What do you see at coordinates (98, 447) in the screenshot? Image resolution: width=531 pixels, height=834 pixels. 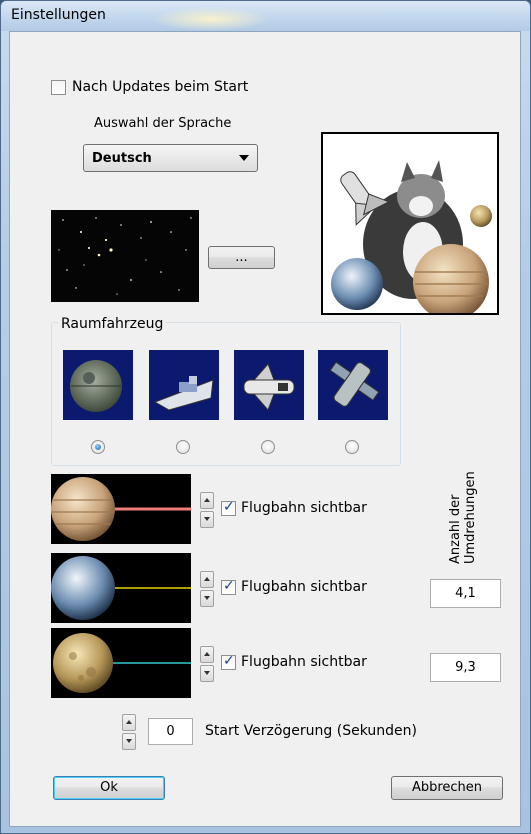 I see `spacecraft-radio-death-star` at bounding box center [98, 447].